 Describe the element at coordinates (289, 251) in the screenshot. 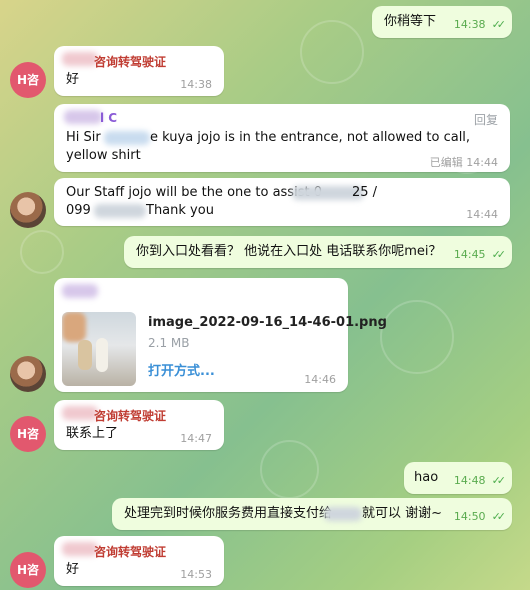

I see `message-text: 你到入口处看看？ 他说在入口处 电话联系你呢mei？` at that location.